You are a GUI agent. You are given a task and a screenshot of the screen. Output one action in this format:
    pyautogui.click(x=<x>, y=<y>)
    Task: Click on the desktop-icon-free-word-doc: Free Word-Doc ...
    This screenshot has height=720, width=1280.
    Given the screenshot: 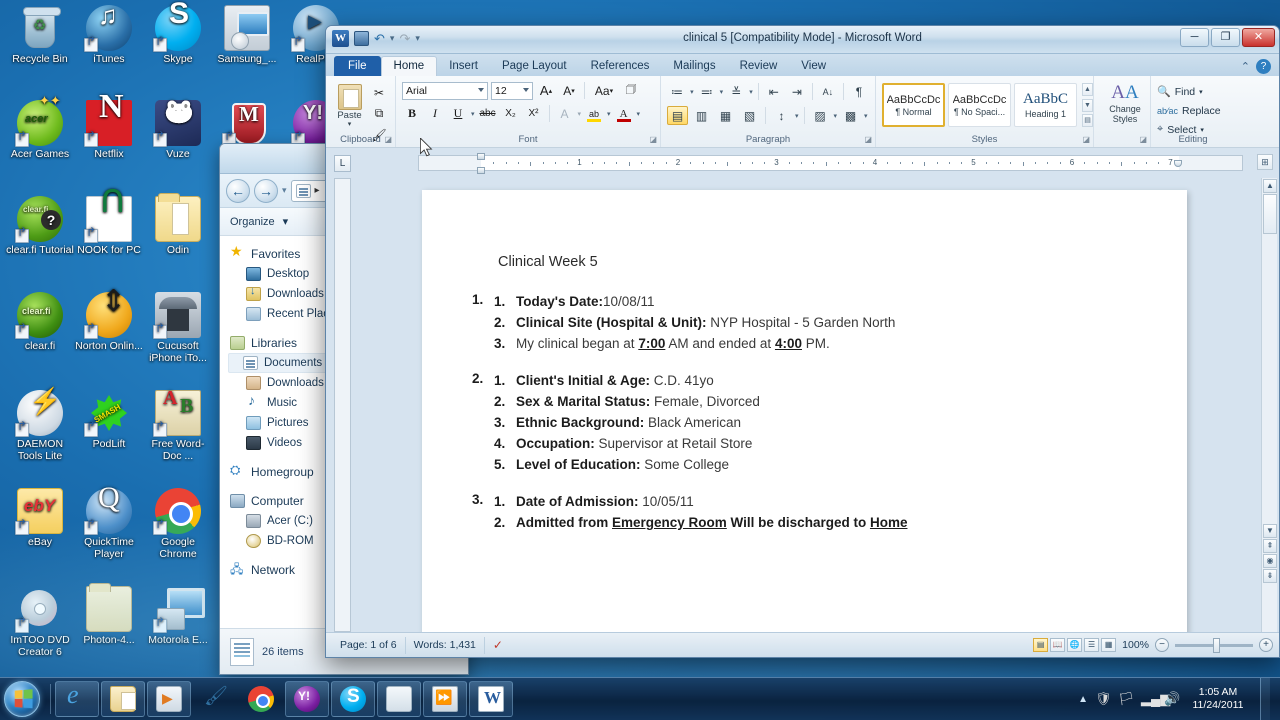 What is the action you would take?
    pyautogui.click(x=178, y=426)
    